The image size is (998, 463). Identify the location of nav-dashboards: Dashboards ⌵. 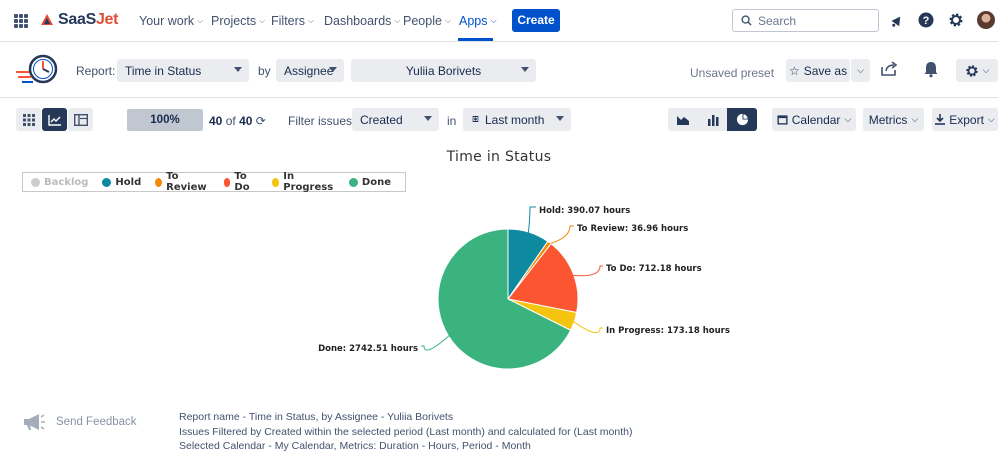
(362, 21).